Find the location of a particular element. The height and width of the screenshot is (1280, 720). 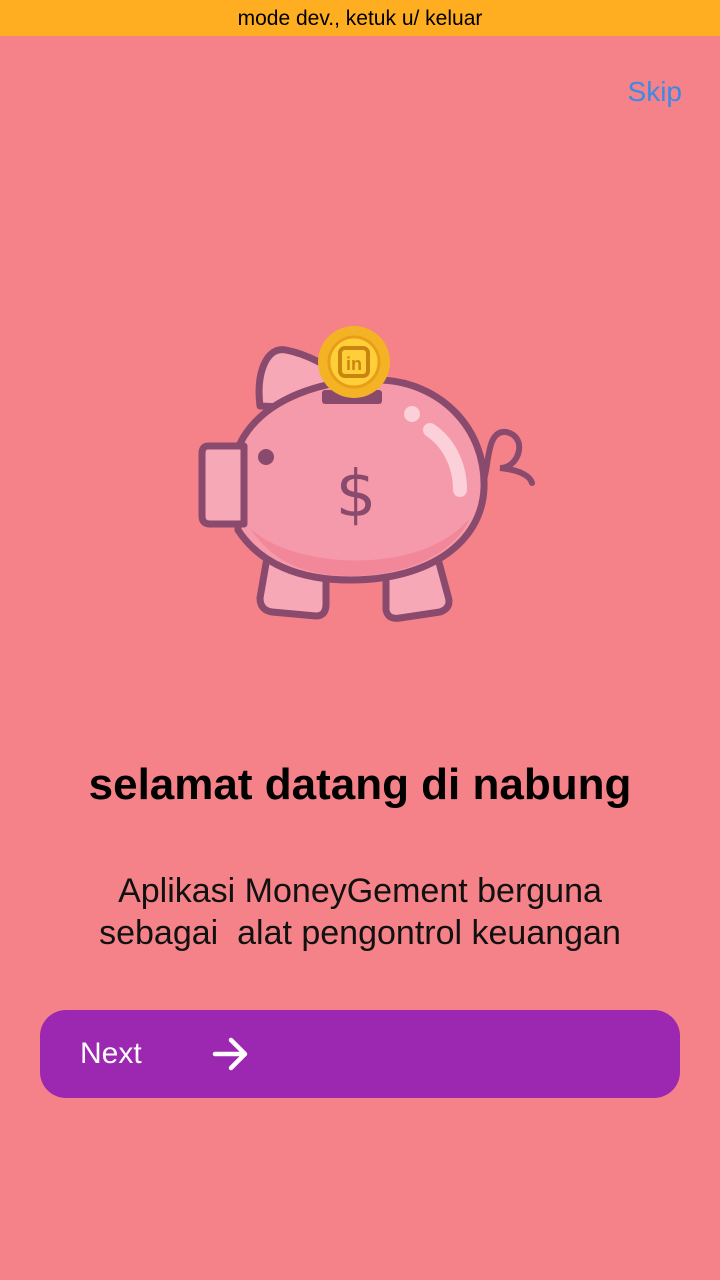

pig-snout is located at coordinates (223, 485).